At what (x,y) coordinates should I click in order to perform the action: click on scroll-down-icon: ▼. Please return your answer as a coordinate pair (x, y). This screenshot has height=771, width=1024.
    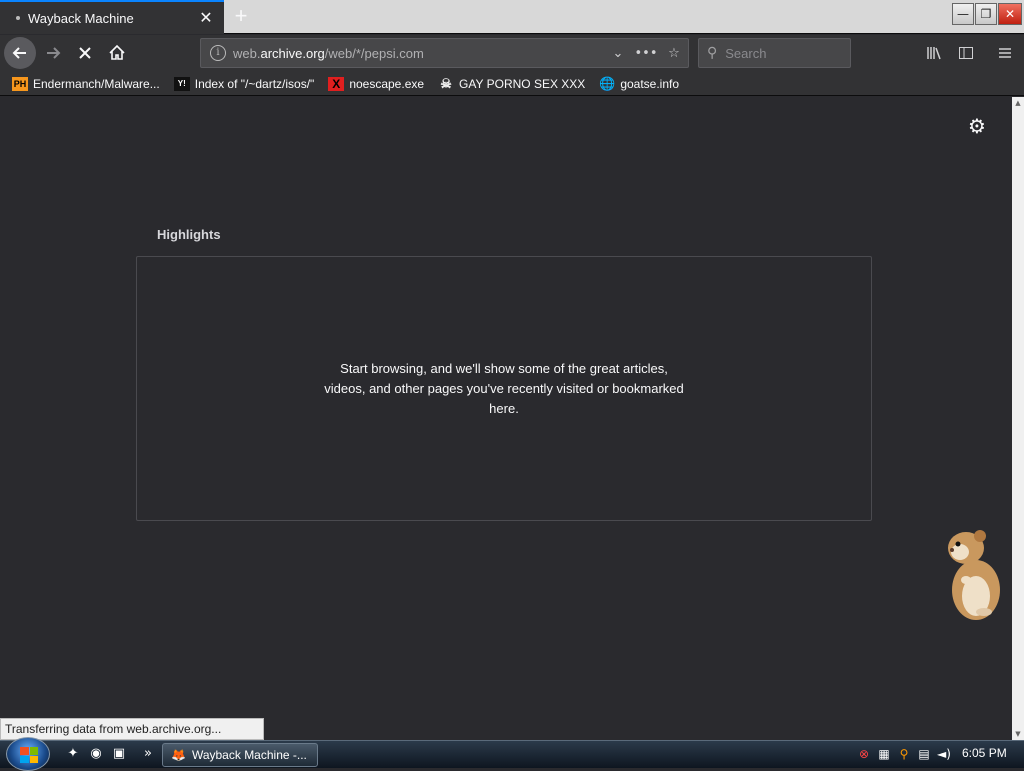
    Looking at the image, I should click on (1018, 734).